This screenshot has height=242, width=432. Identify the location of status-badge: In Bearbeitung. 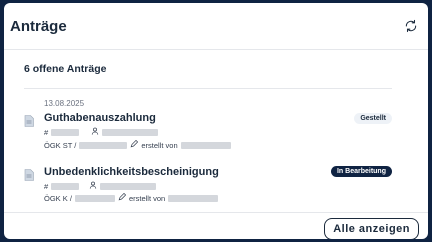
(361, 171).